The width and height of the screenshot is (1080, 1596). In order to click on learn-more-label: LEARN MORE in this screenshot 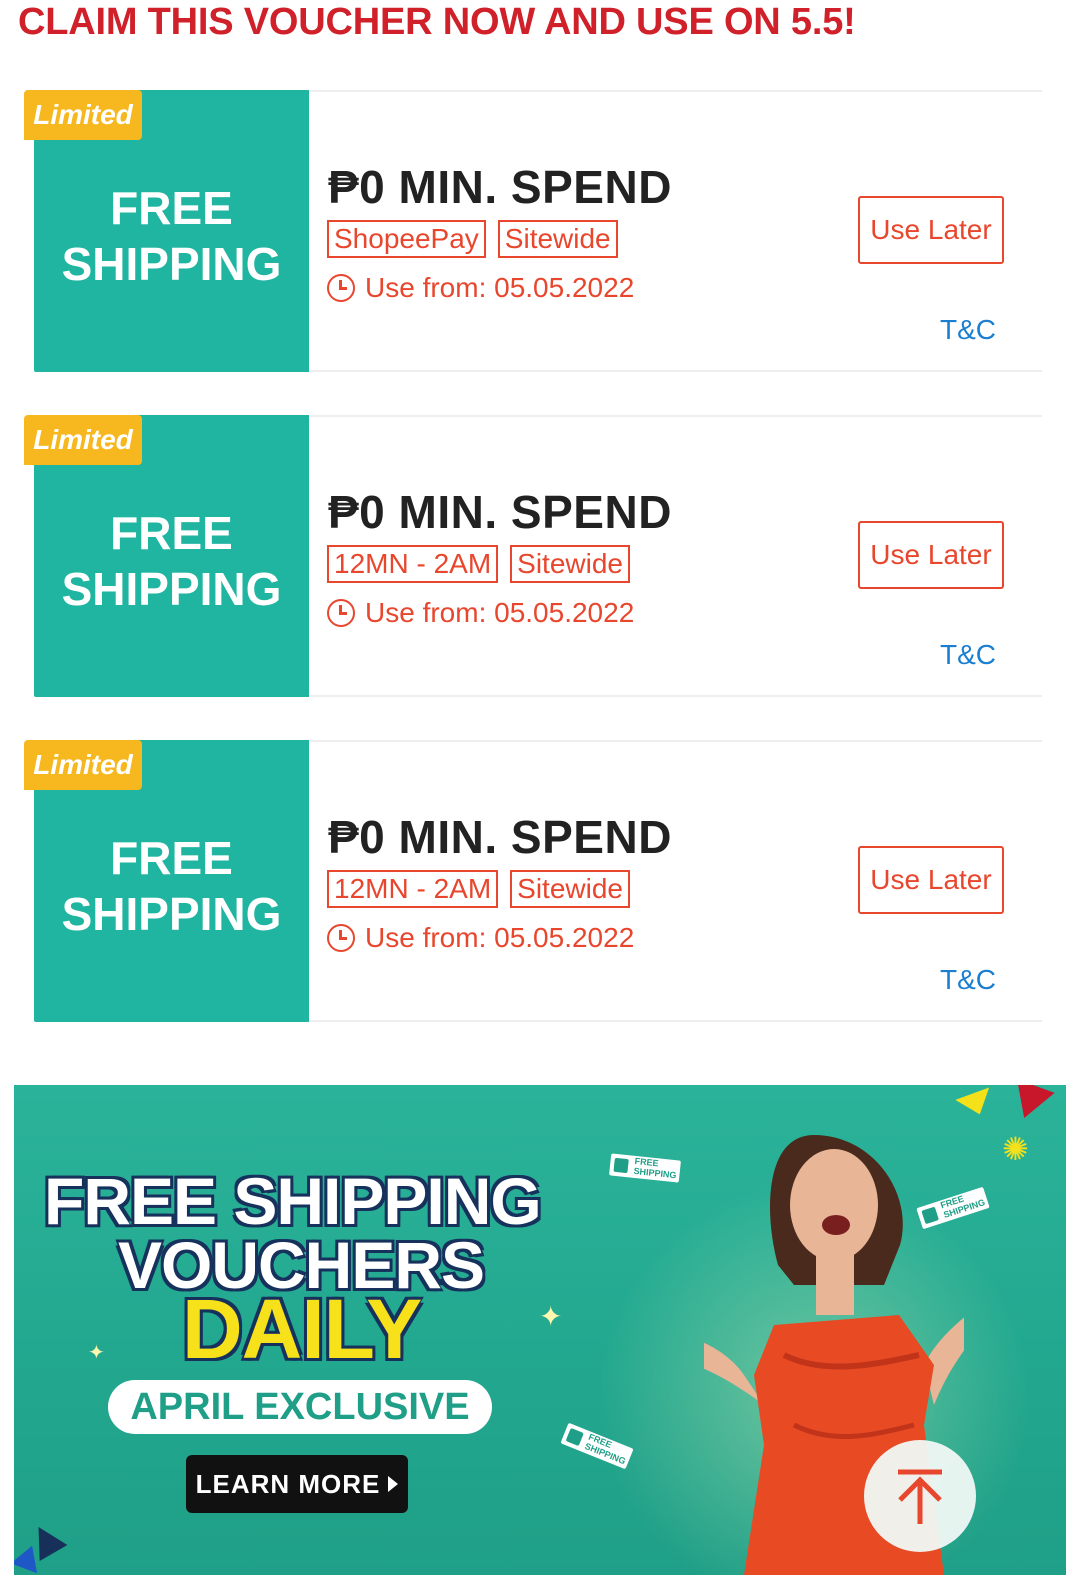, I will do `click(288, 1483)`.